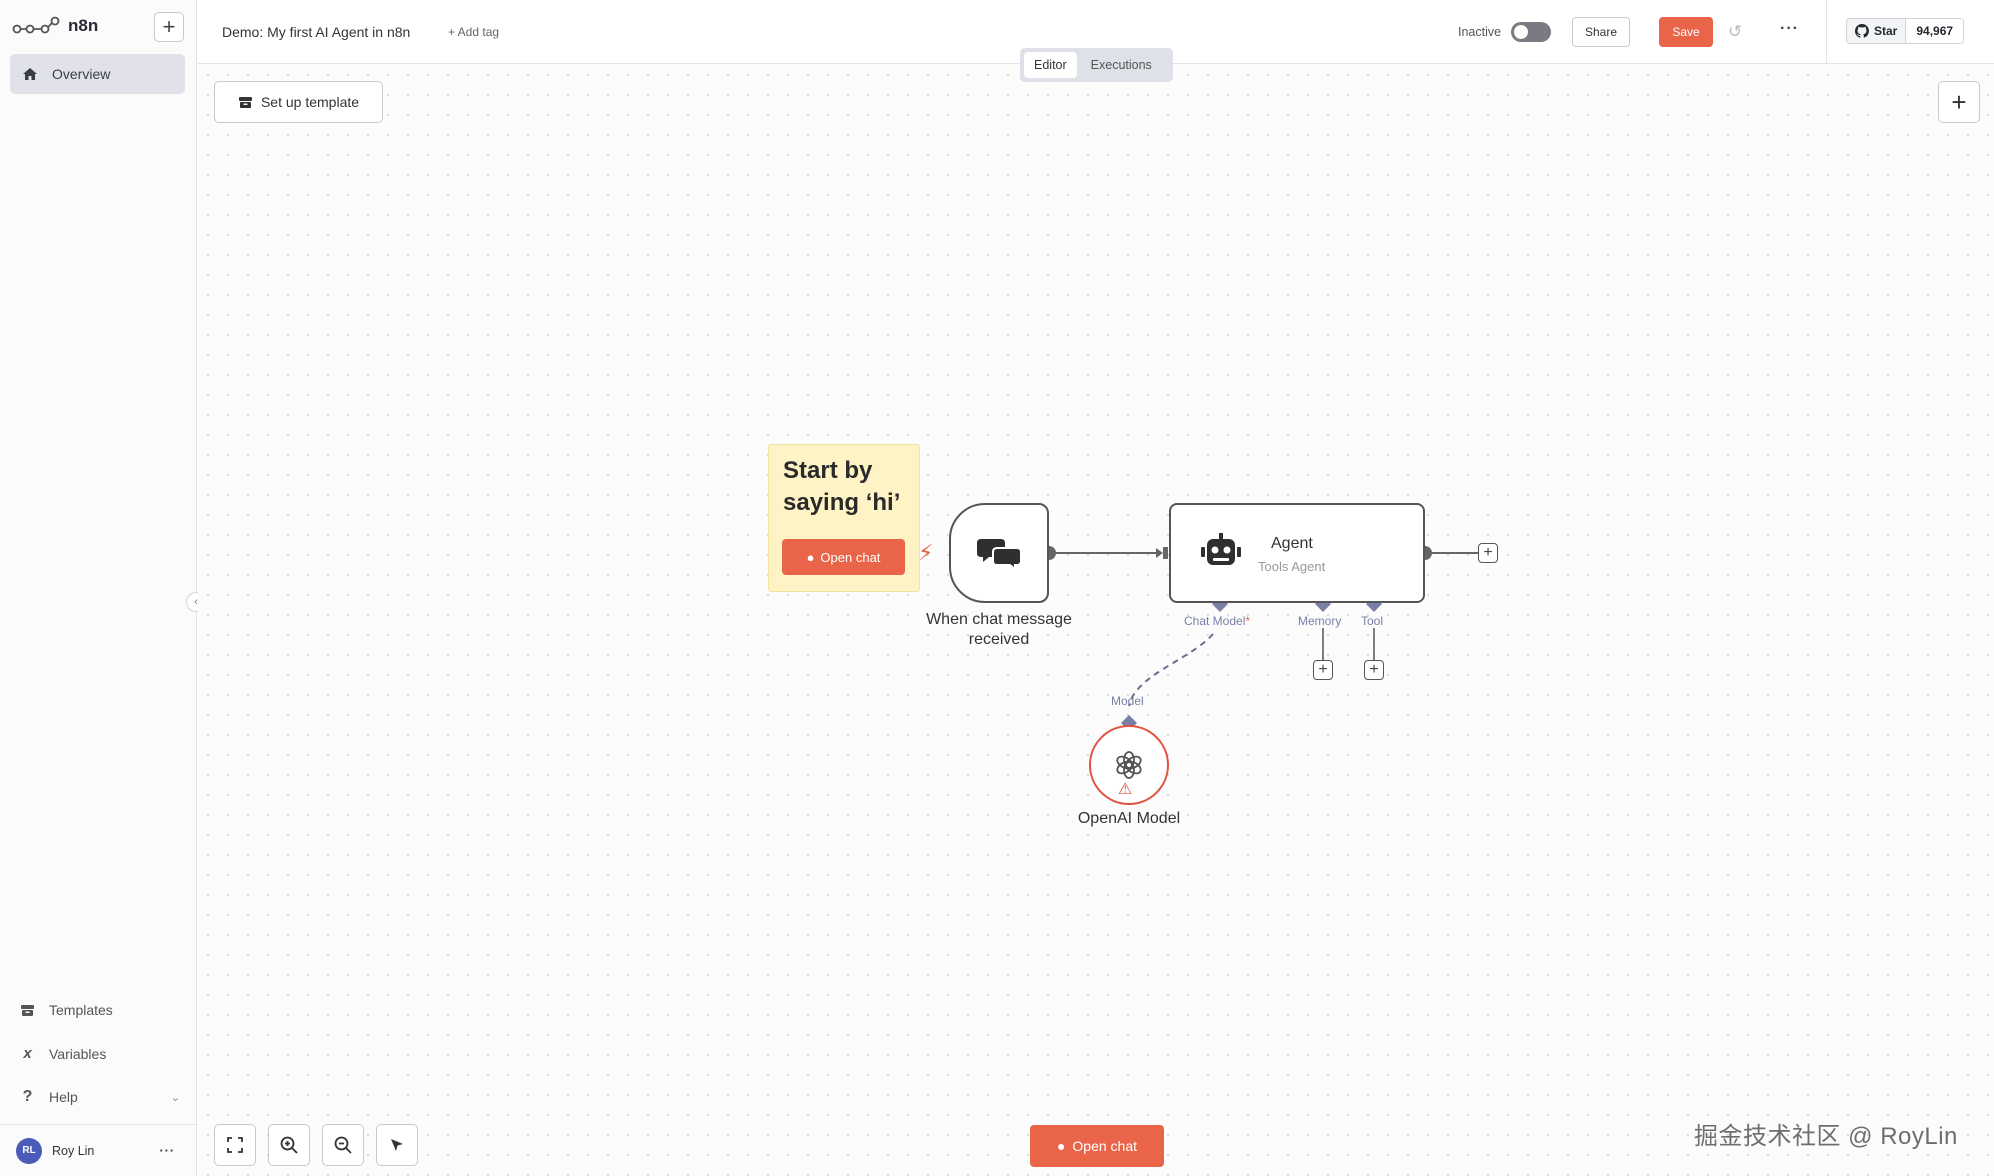 The width and height of the screenshot is (1994, 1176). What do you see at coordinates (1862, 31) in the screenshot?
I see `github-icon` at bounding box center [1862, 31].